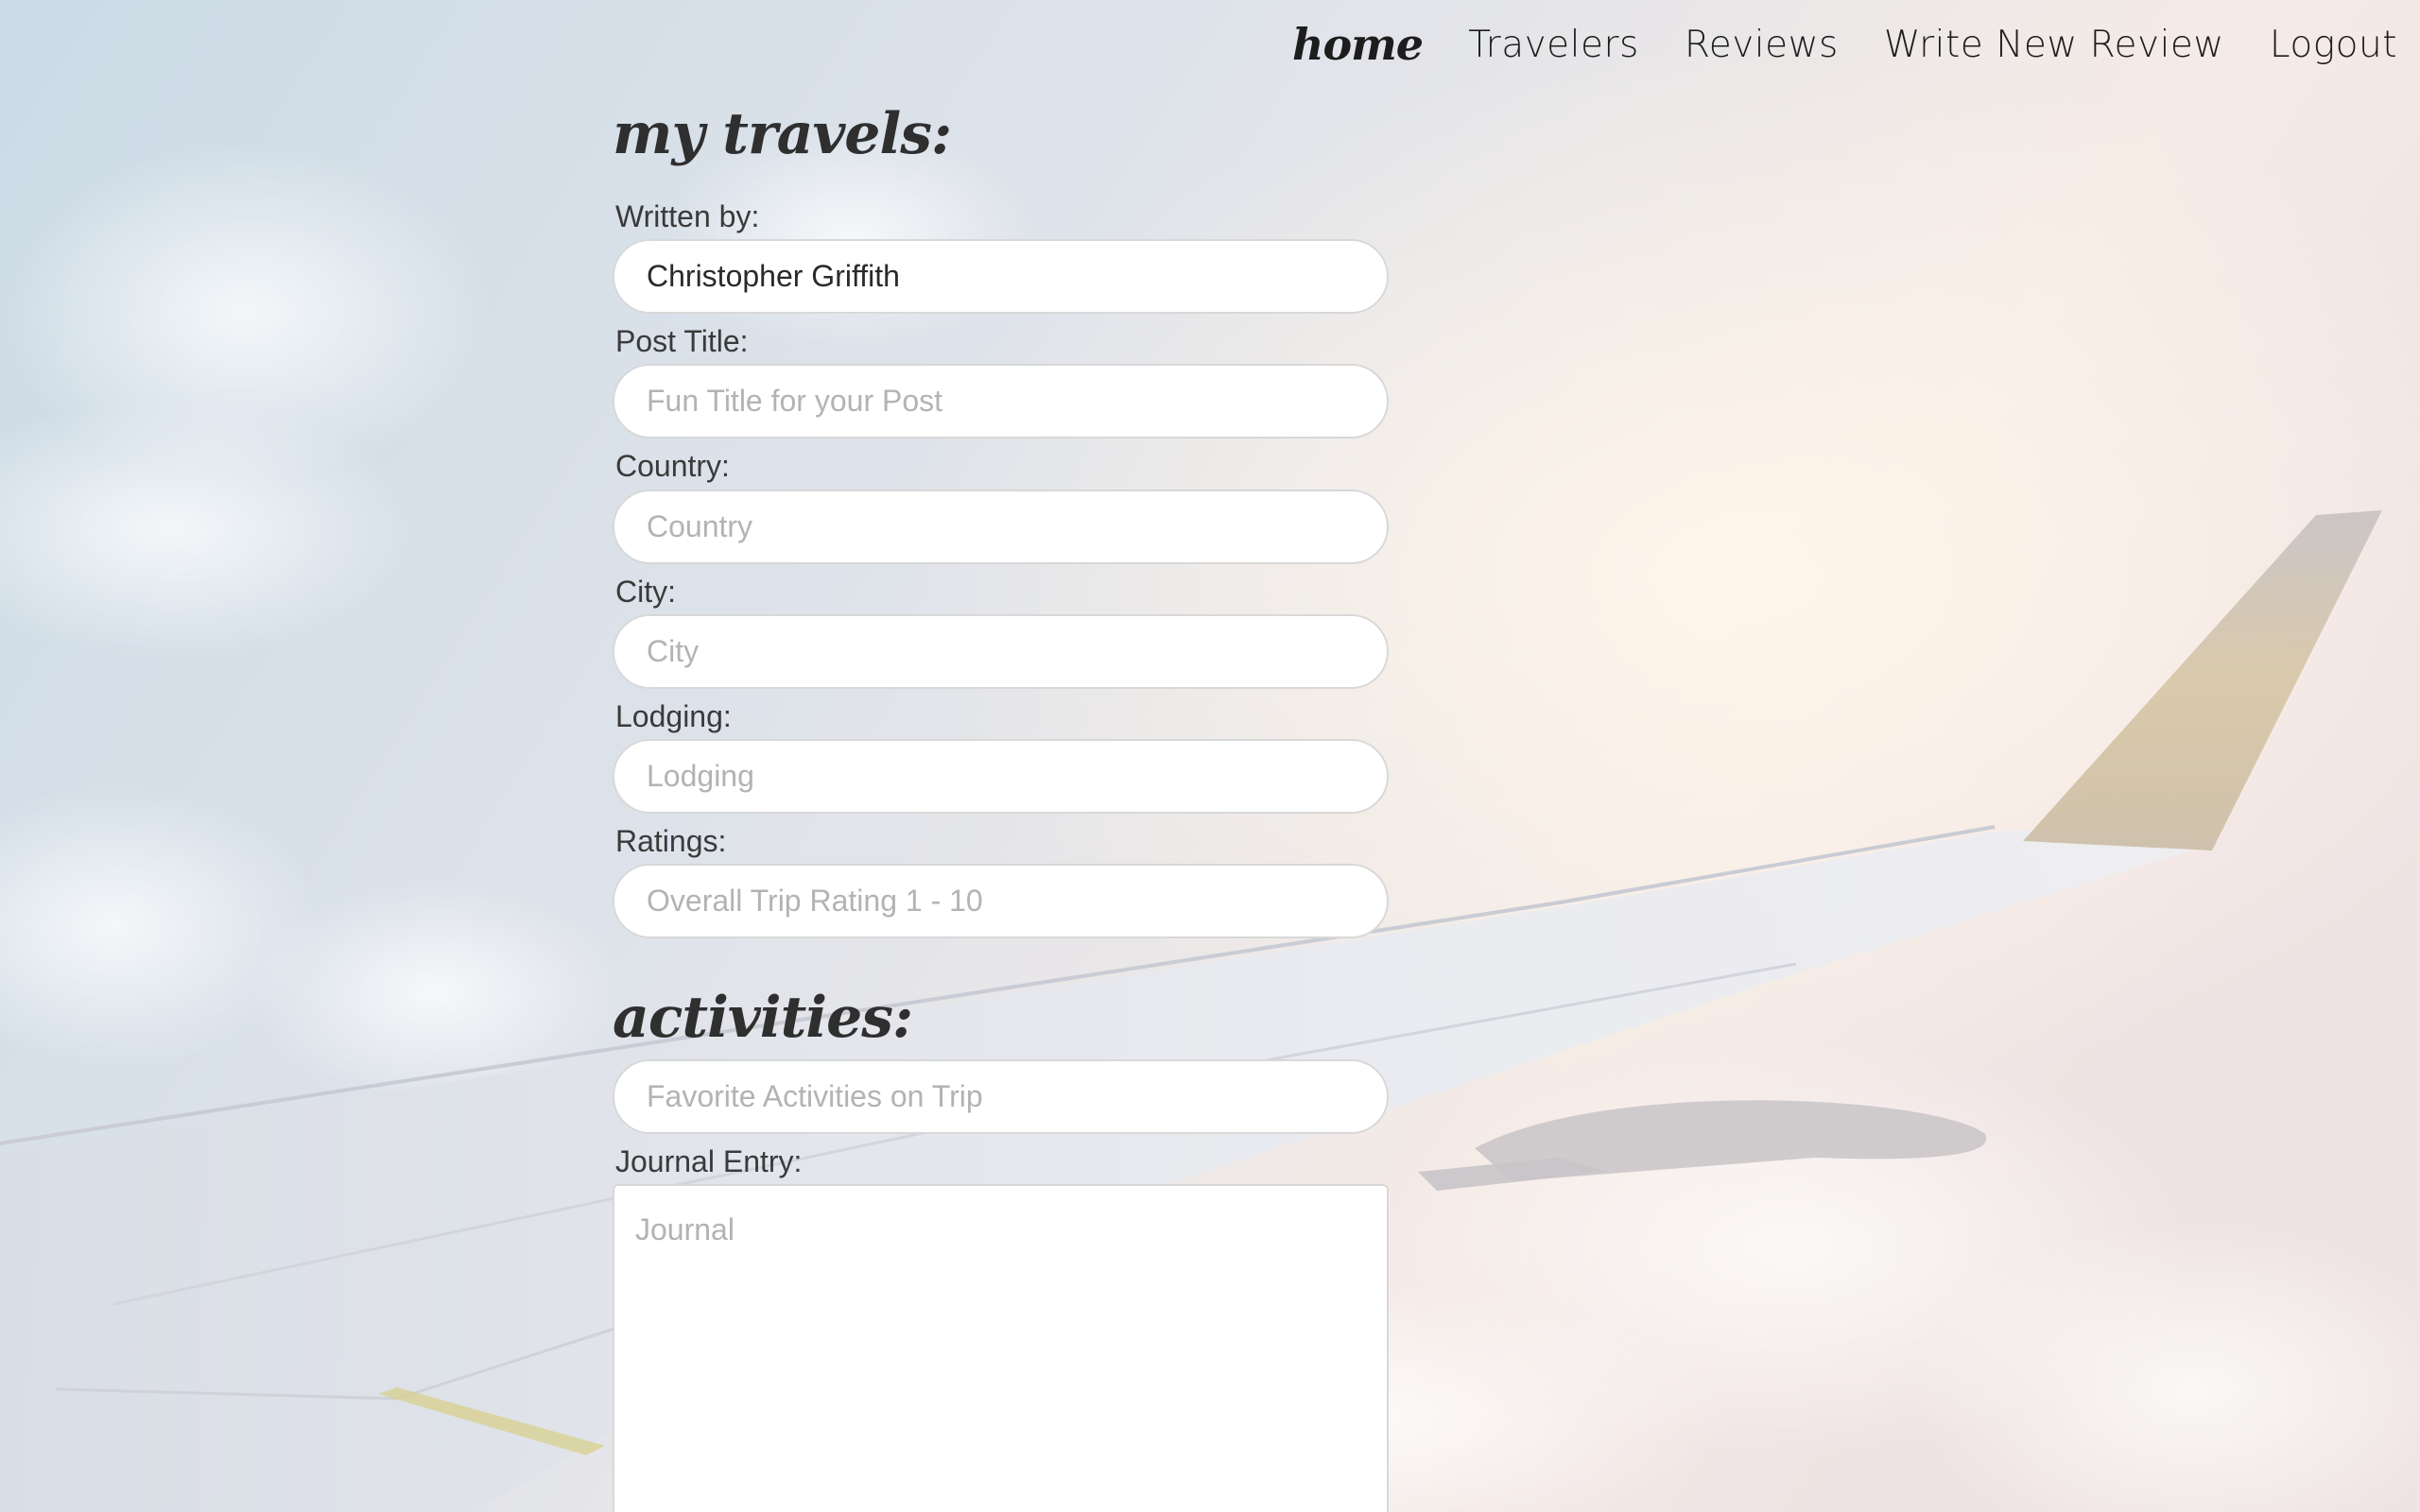 The height and width of the screenshot is (1512, 2420). Describe the element at coordinates (671, 840) in the screenshot. I see `ratings-label: Ratings:` at that location.